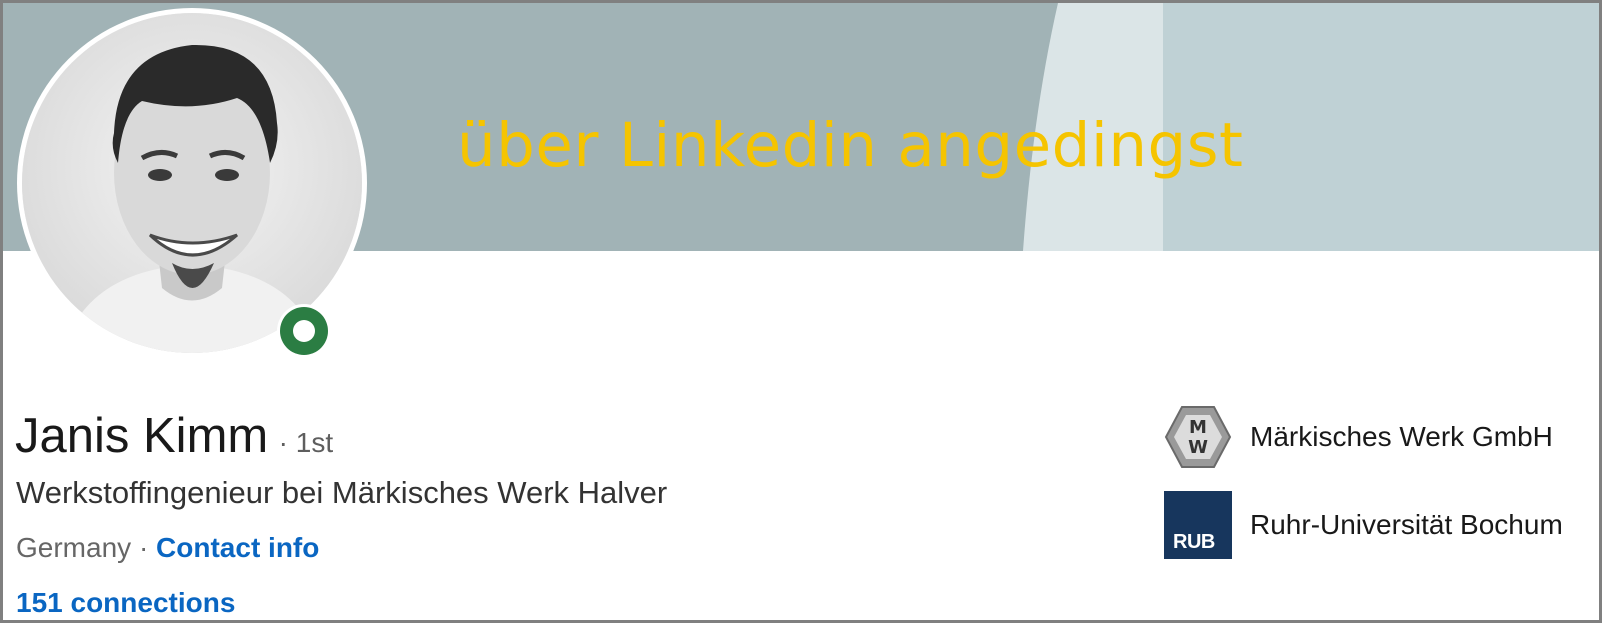 Image resolution: width=1602 pixels, height=623 pixels. I want to click on mw-hexagon-logo-icon: M W, so click(1198, 437).